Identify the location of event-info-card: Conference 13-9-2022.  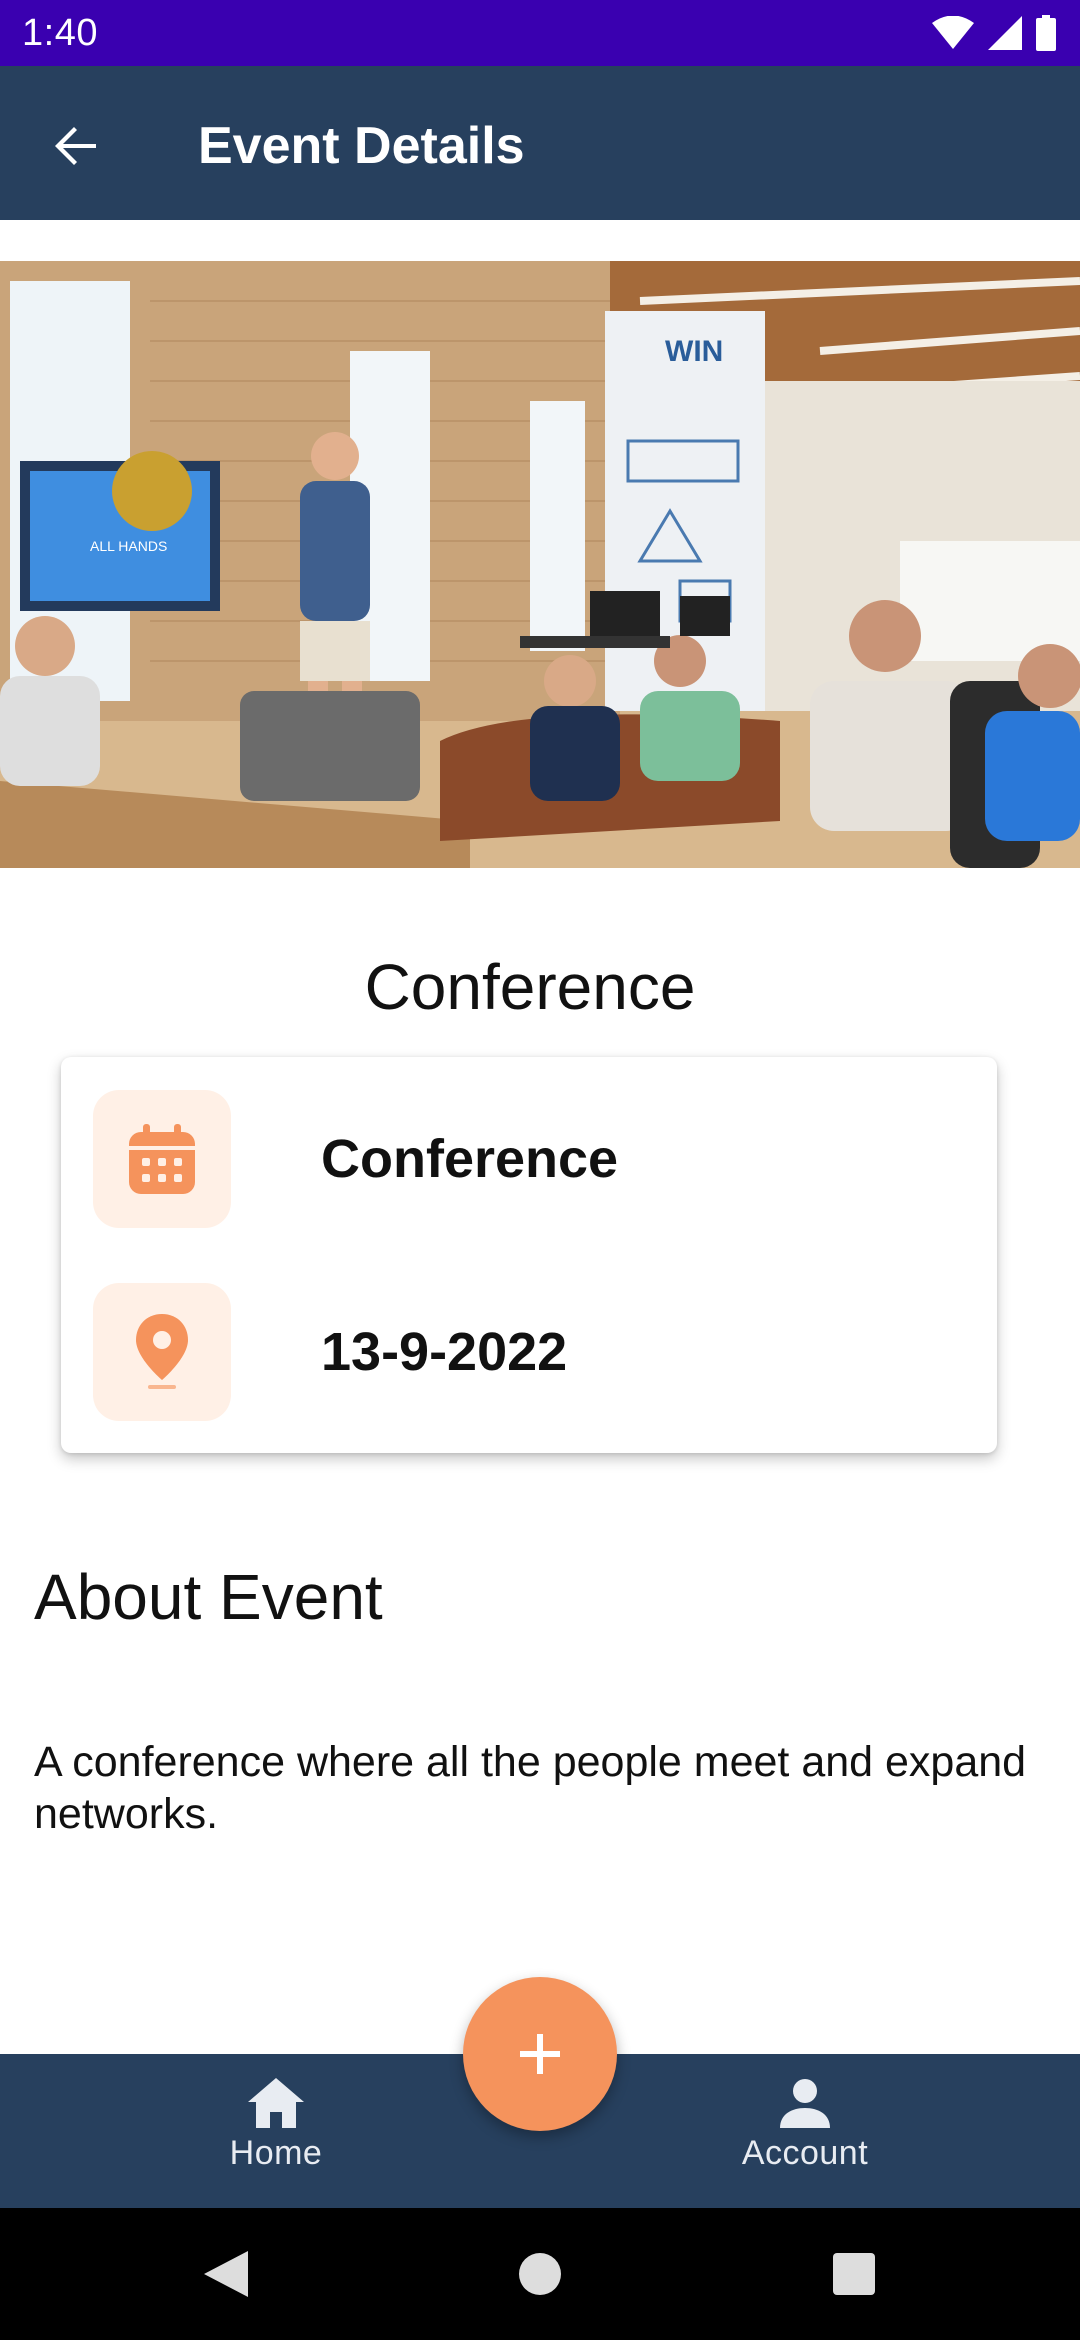
(529, 1255).